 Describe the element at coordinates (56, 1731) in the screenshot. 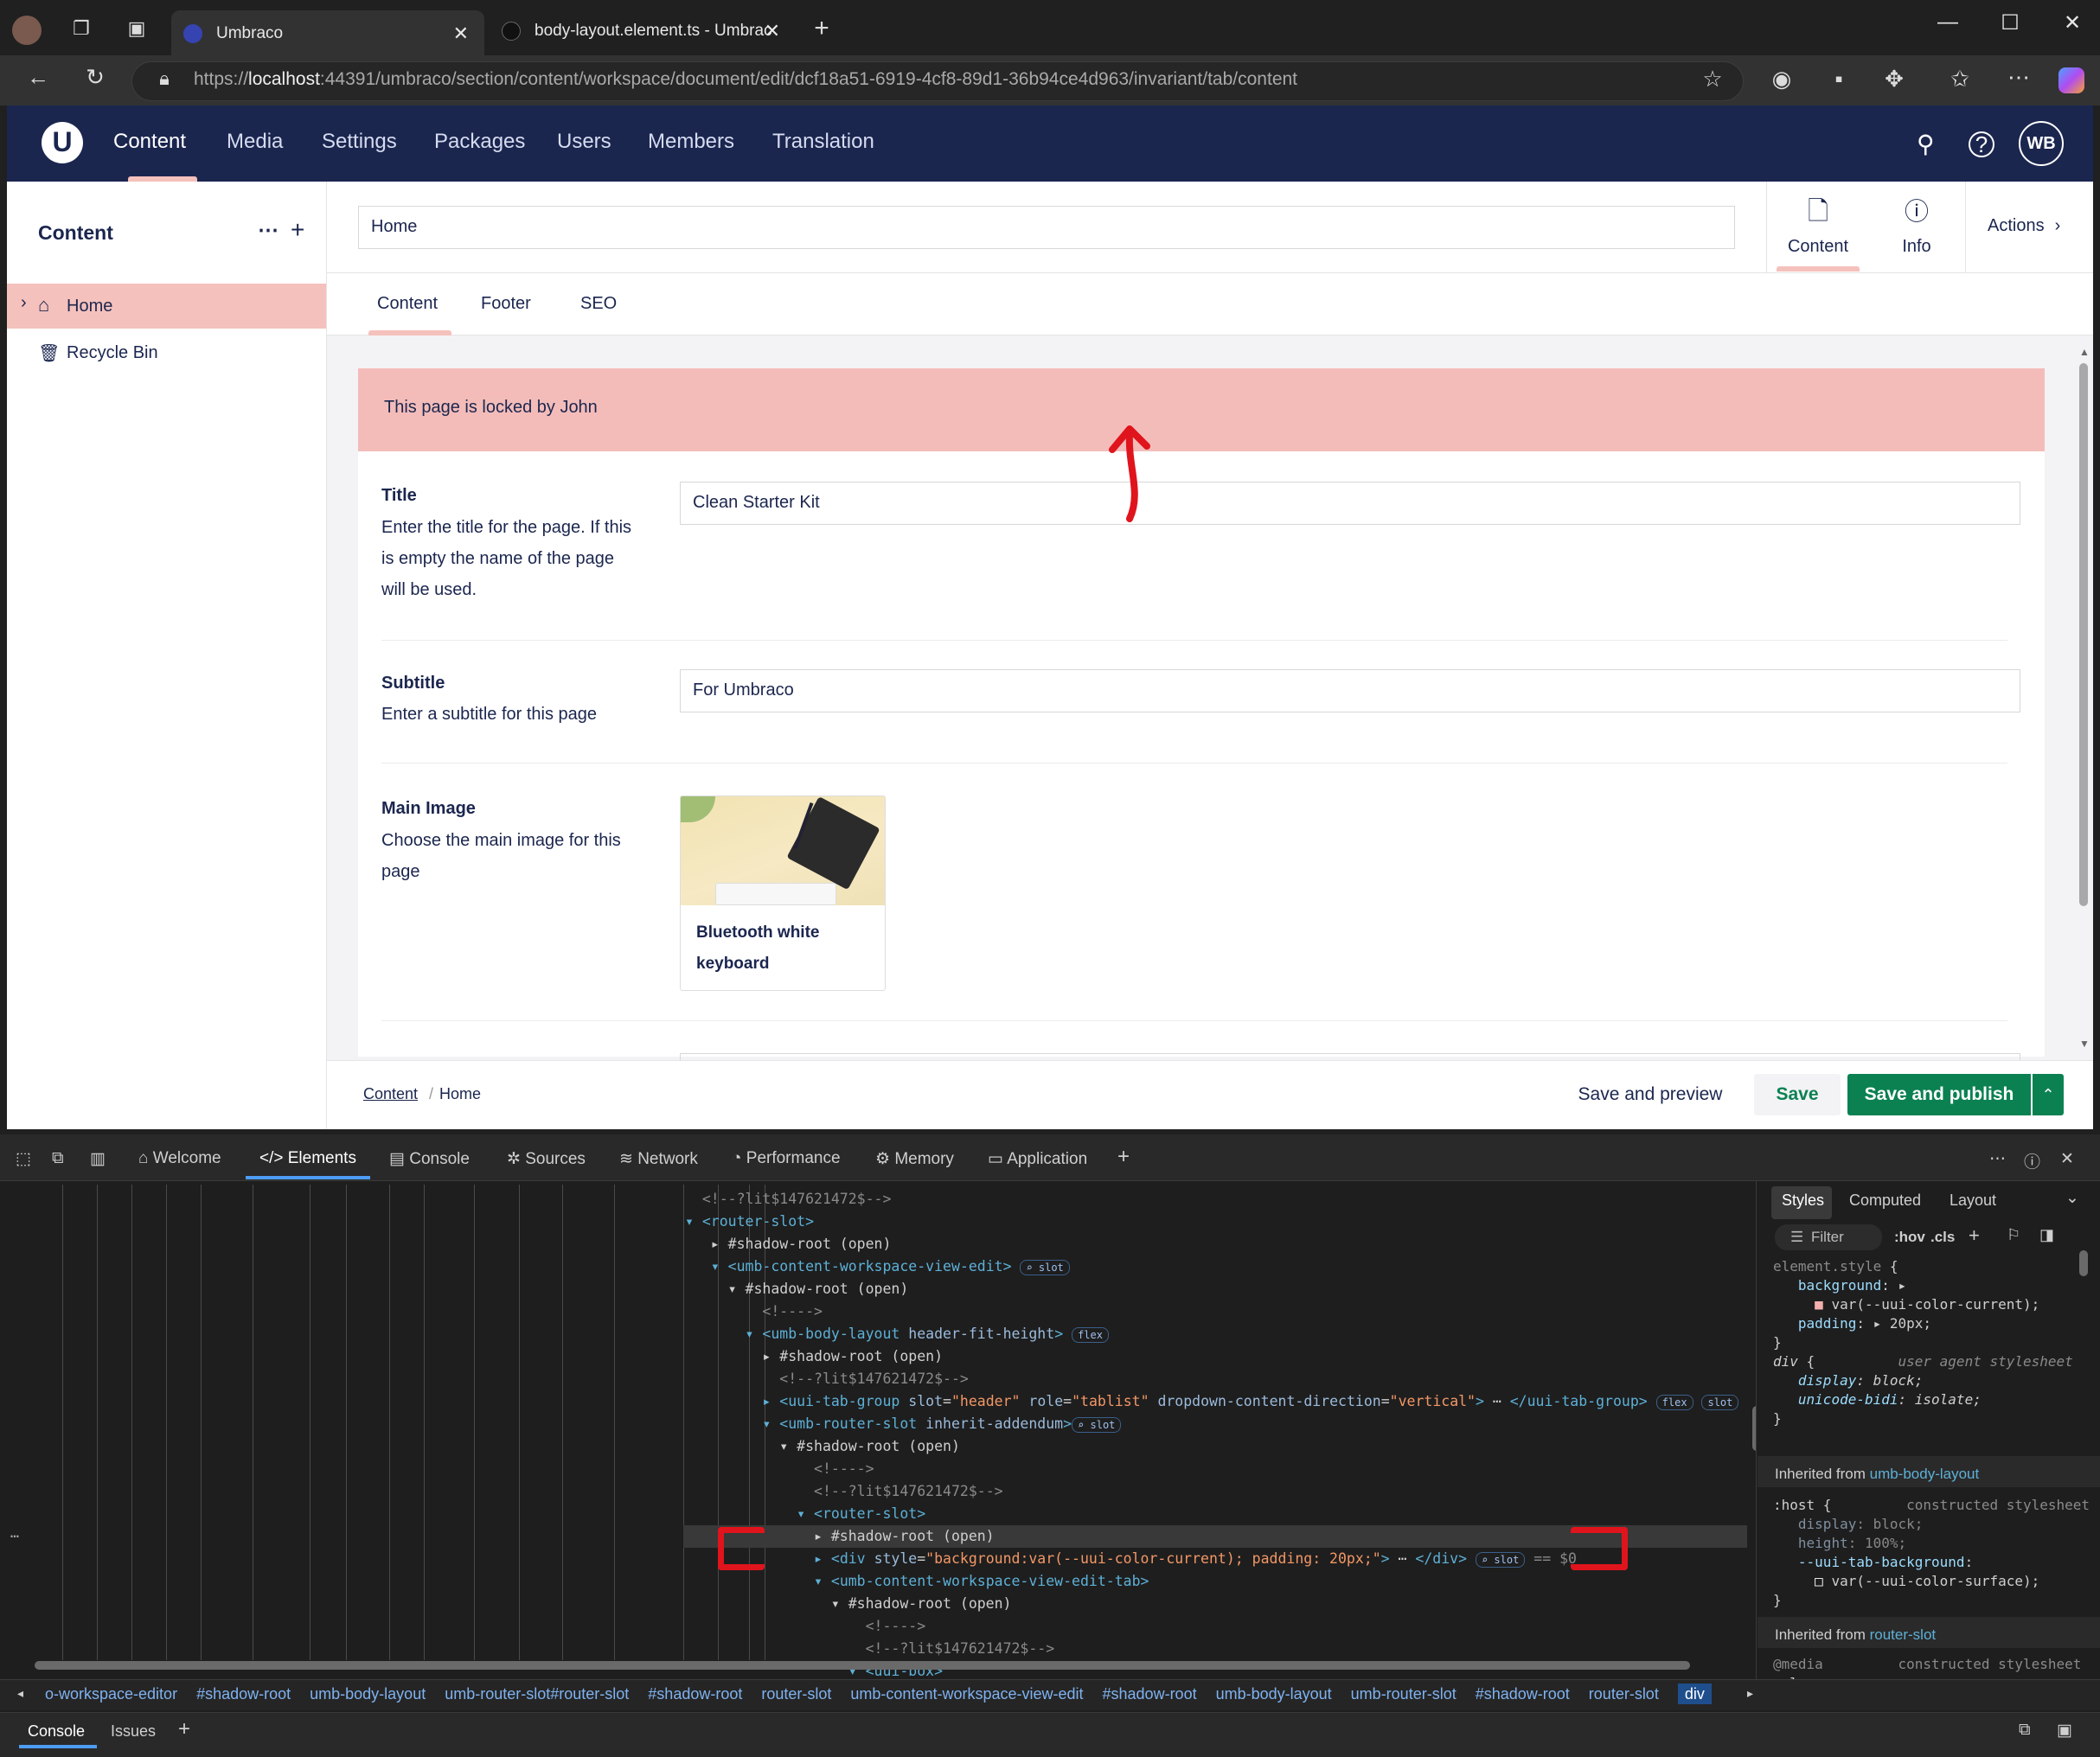

I see `drawer-tab-console: Console` at that location.